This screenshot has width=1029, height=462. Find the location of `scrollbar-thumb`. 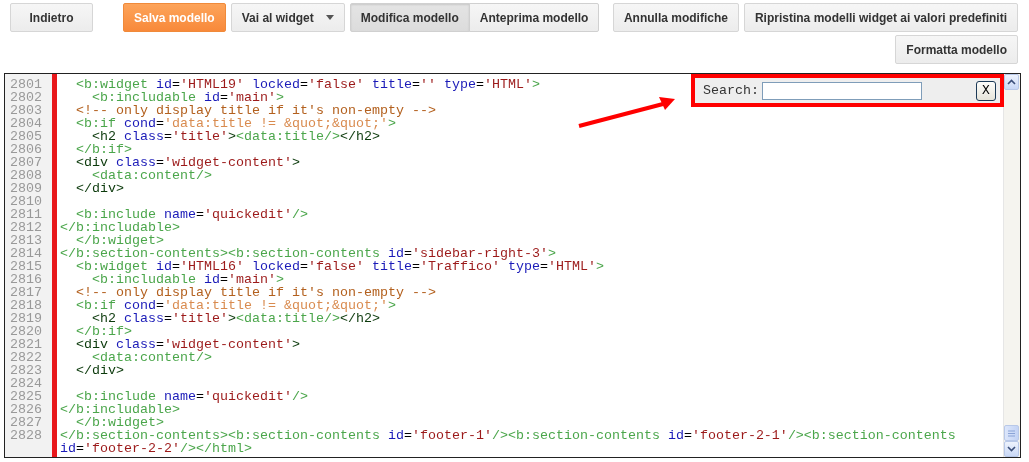

scrollbar-thumb is located at coordinates (1011, 433).